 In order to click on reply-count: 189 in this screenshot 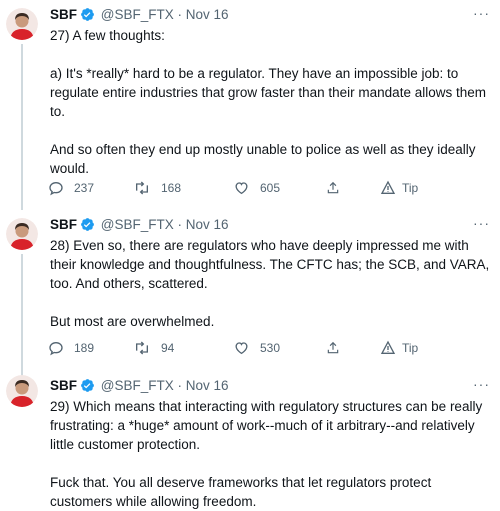, I will do `click(84, 348)`.